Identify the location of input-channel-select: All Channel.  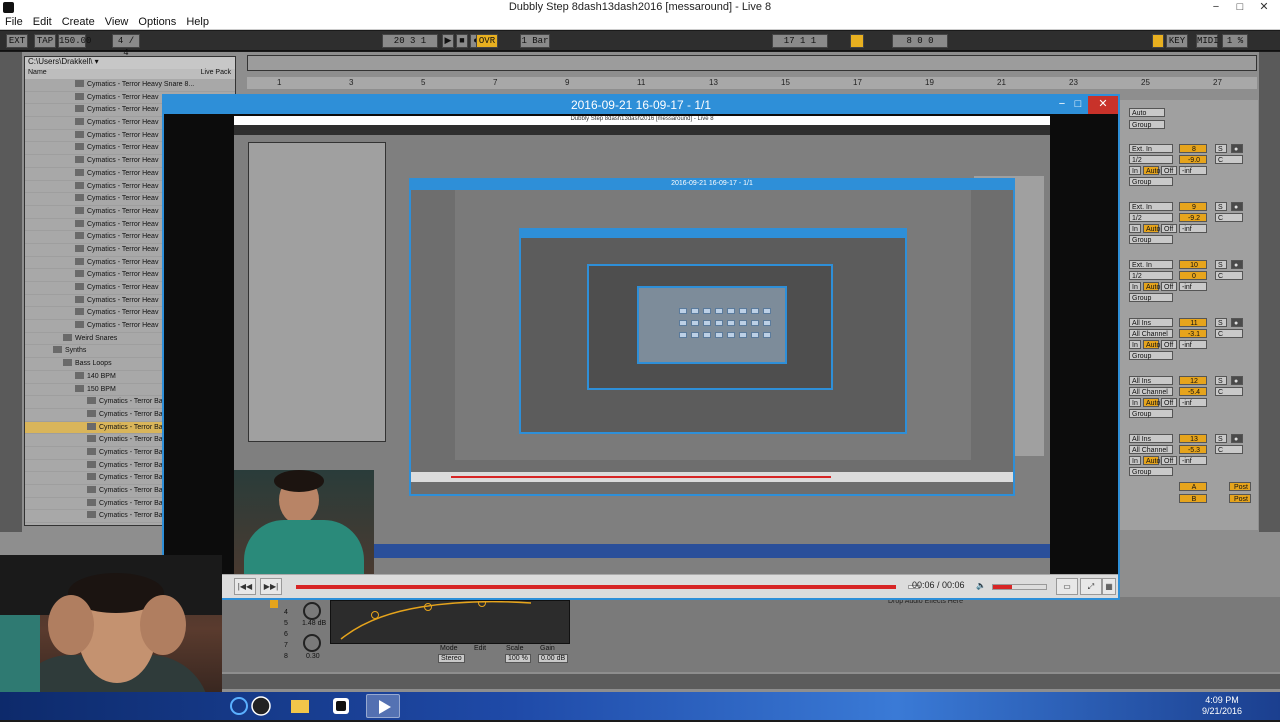
(1151, 449).